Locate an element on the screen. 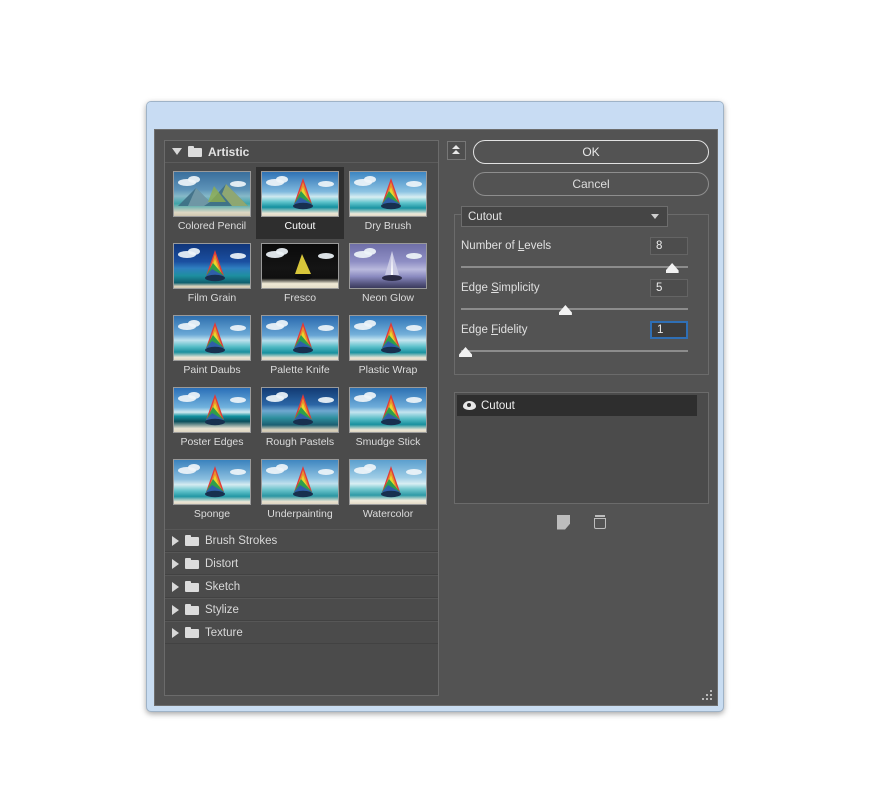 This screenshot has width=875, height=812. filter-item-label: Paint Daubs is located at coordinates (212, 370).